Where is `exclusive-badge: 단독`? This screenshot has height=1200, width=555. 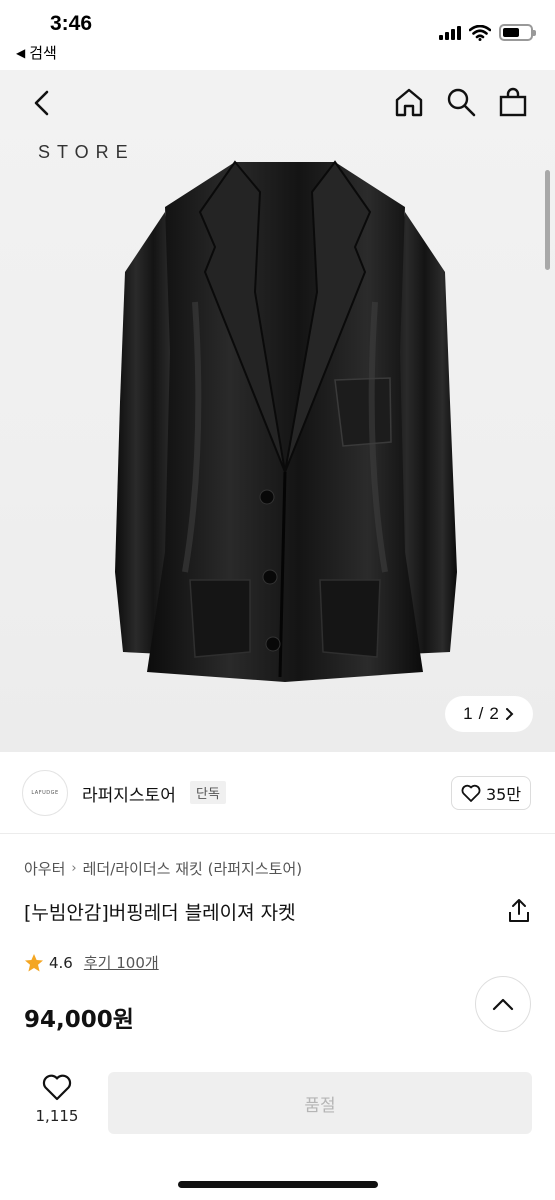
exclusive-badge: 단독 is located at coordinates (208, 792).